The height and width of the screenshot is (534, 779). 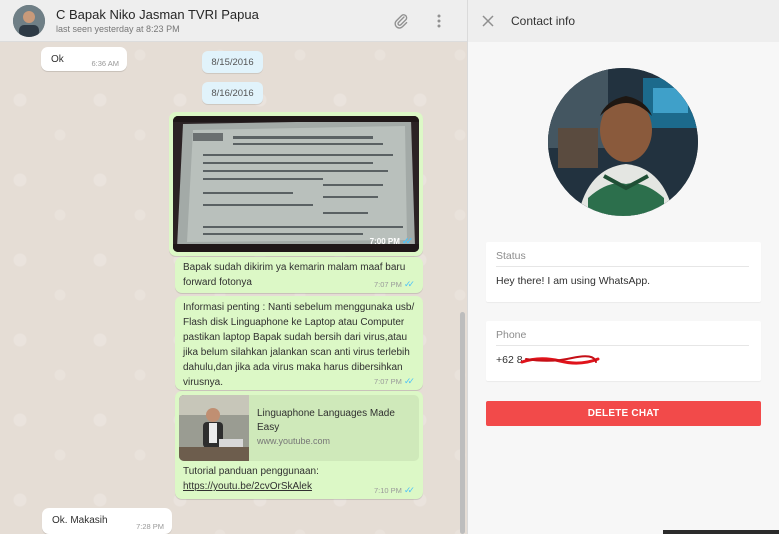 I want to click on redaction-scribble, so click(x=559, y=360).